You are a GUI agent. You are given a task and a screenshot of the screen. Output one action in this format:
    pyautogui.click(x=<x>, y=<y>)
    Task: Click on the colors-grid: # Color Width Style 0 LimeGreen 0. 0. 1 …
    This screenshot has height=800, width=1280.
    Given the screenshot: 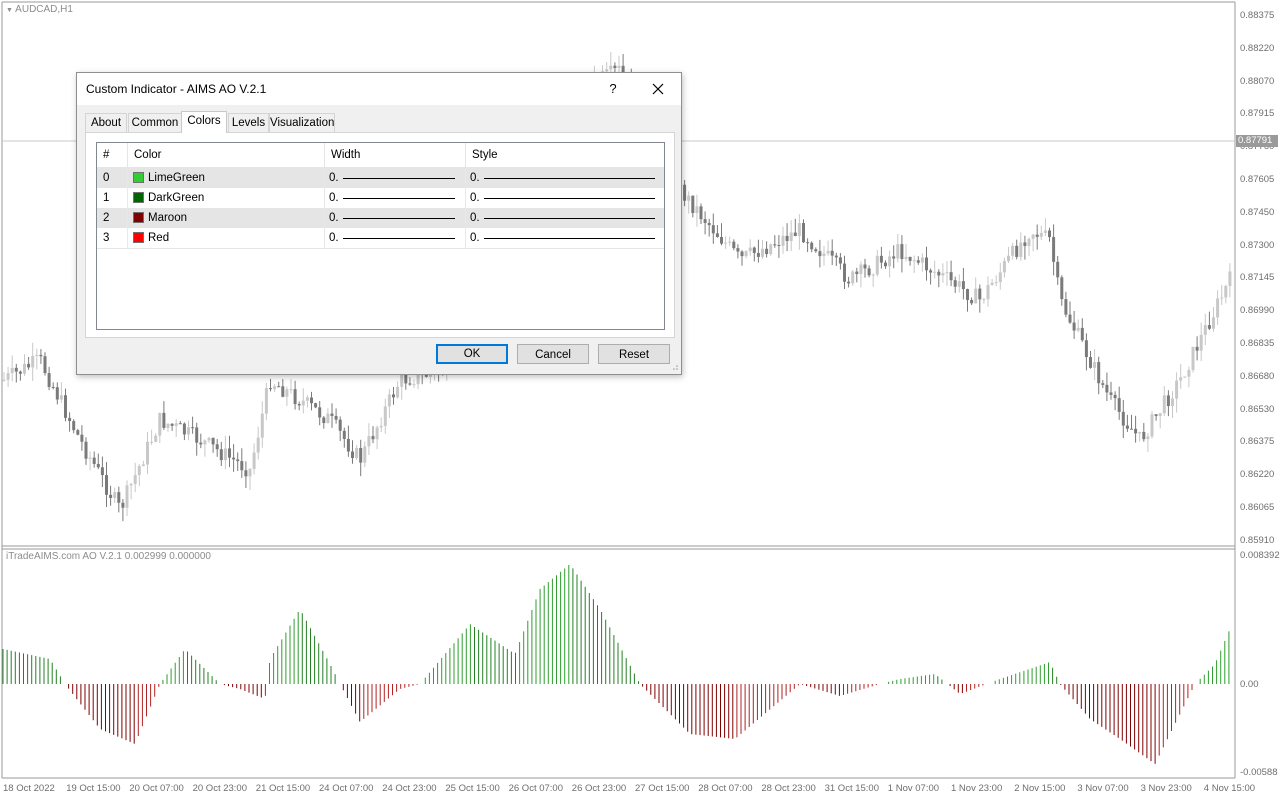 What is the action you would take?
    pyautogui.click(x=380, y=236)
    